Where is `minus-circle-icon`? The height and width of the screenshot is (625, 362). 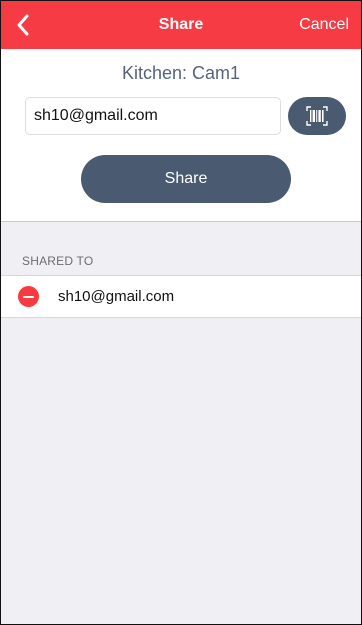 minus-circle-icon is located at coordinates (28, 296).